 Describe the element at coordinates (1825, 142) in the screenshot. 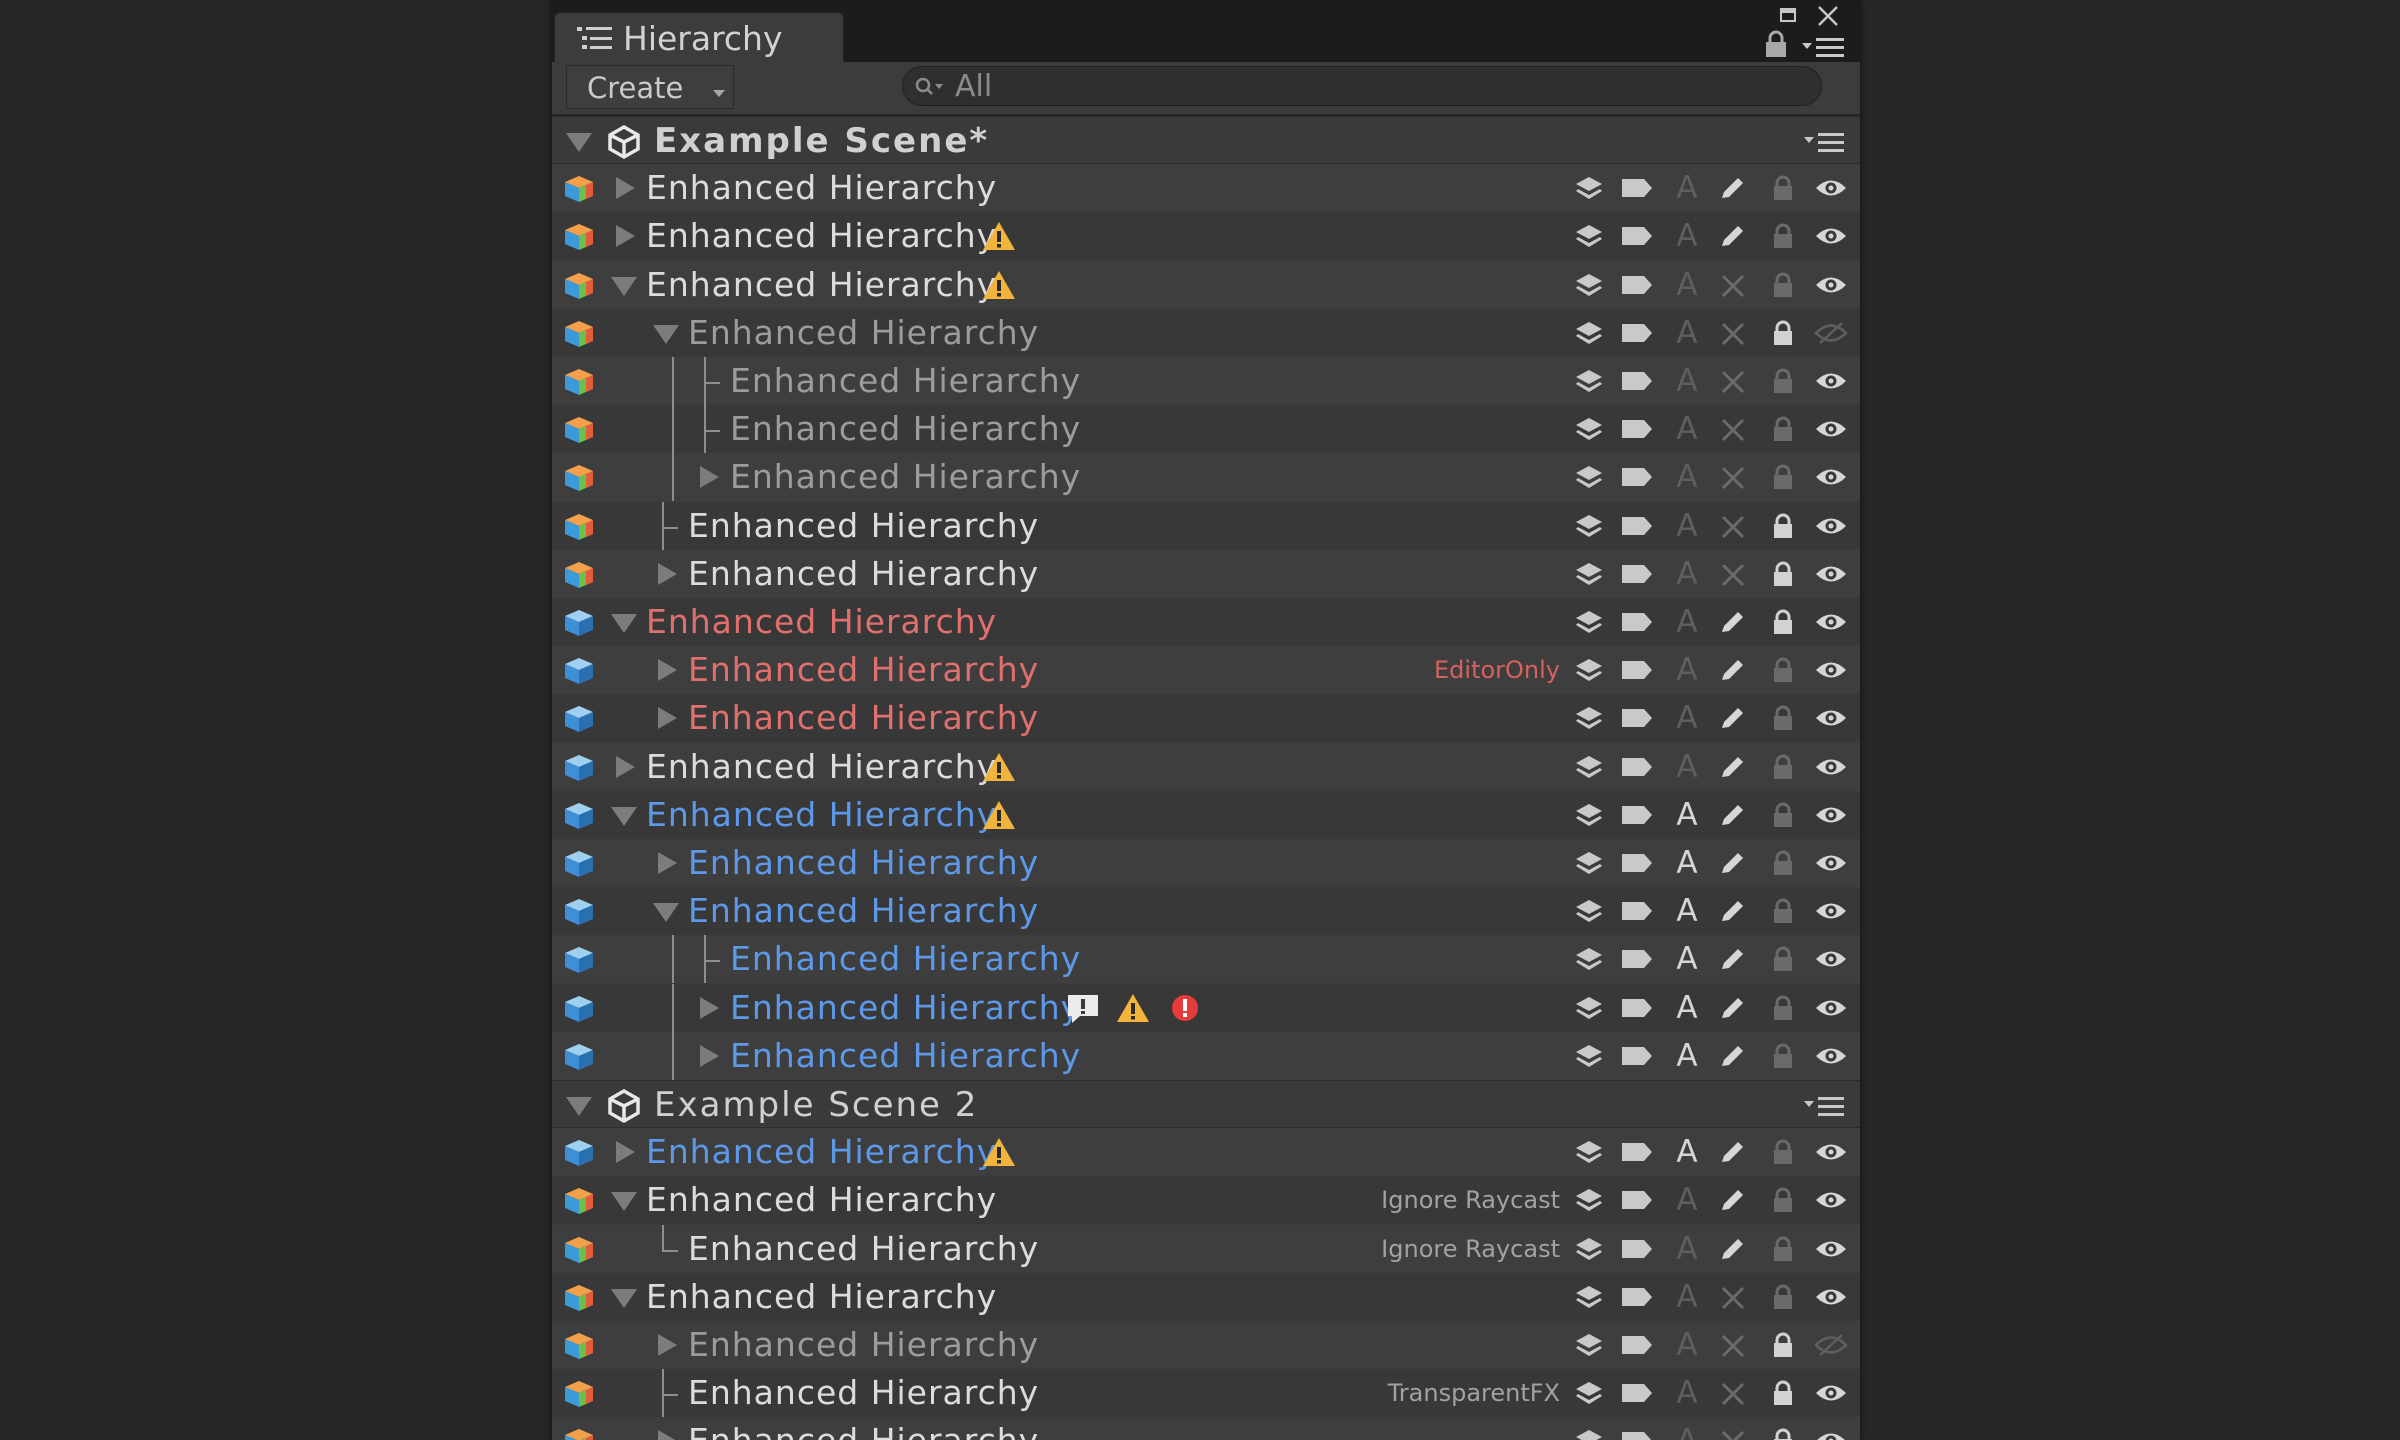

I see `scene-menu-icon` at that location.